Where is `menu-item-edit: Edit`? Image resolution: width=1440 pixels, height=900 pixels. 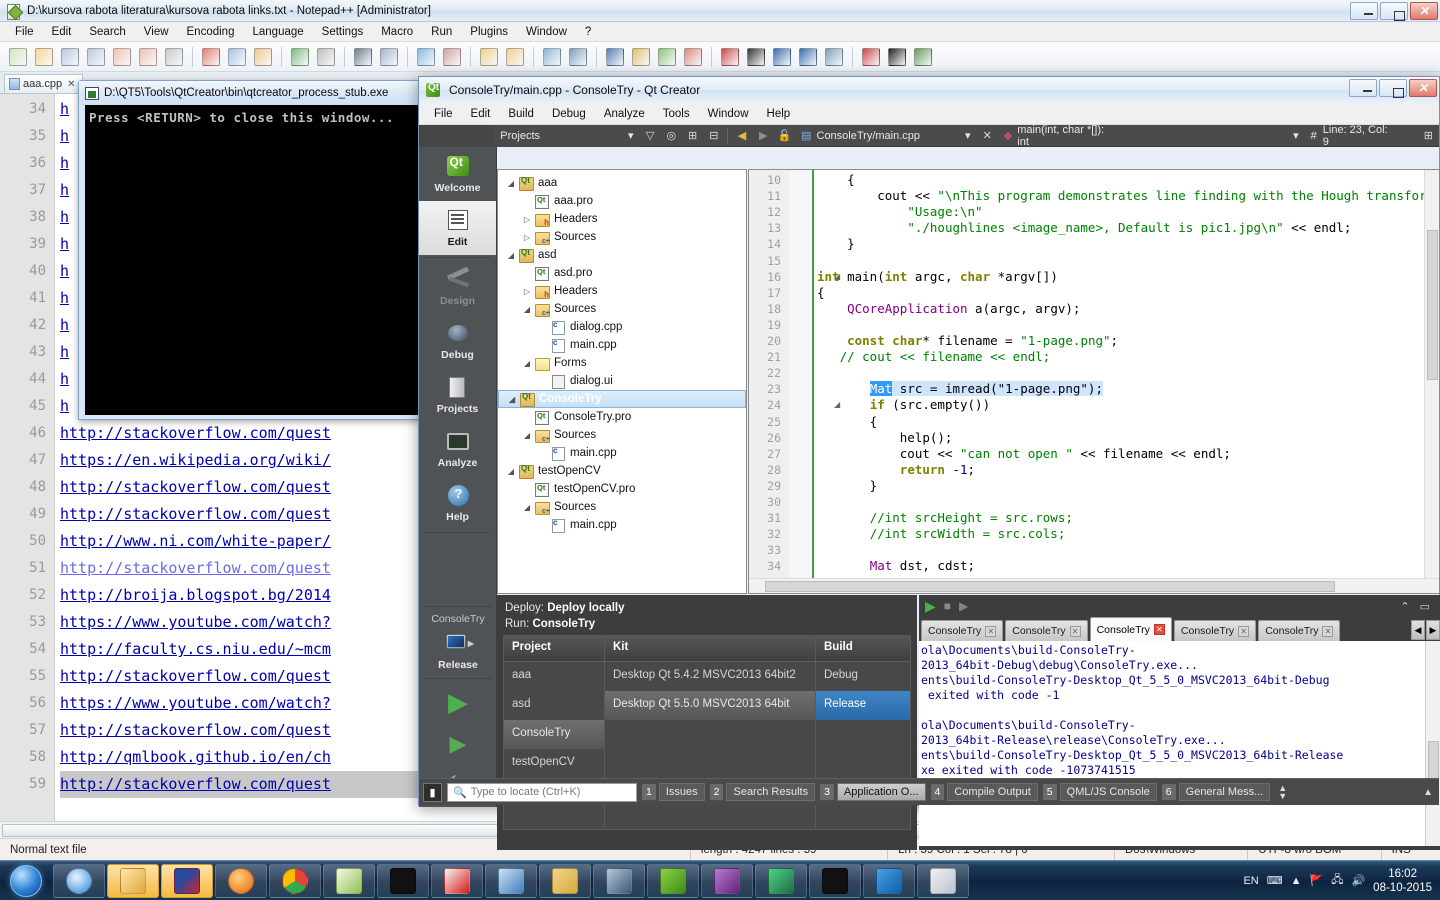
menu-item-edit: Edit is located at coordinates (62, 32).